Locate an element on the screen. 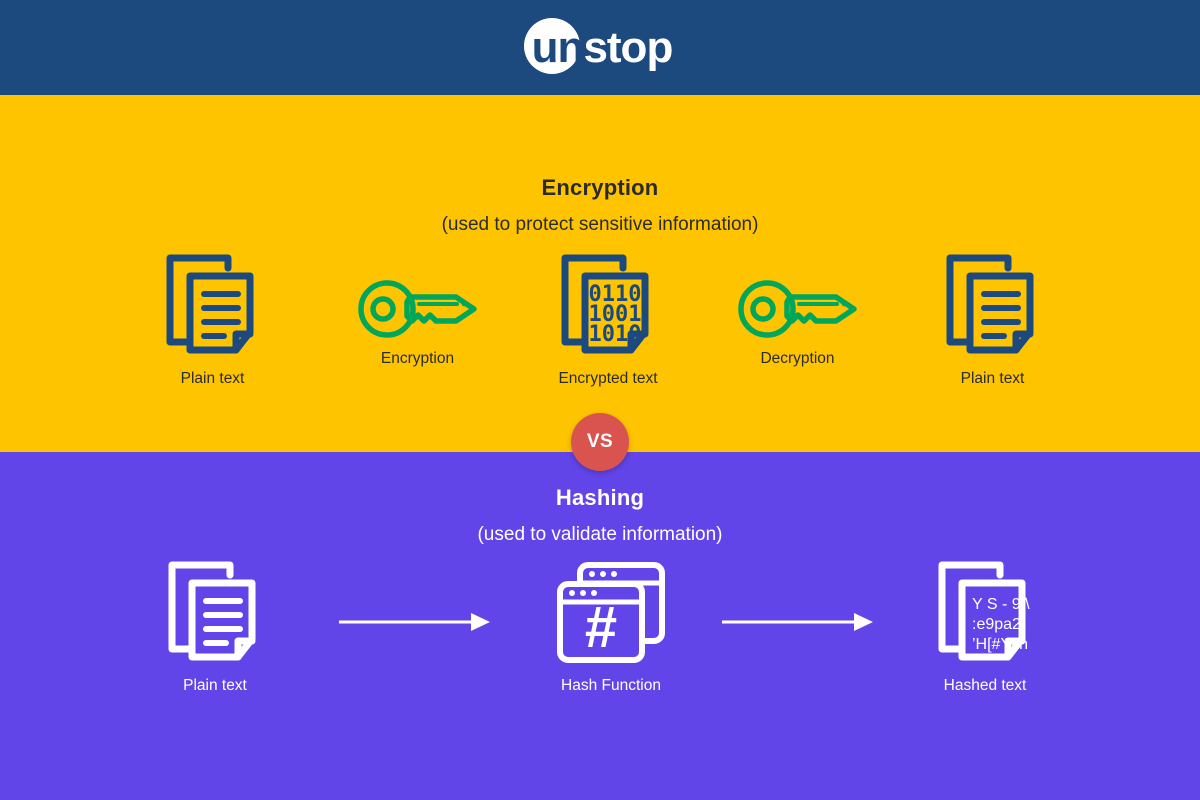 This screenshot has width=1200, height=800. step-label: Hashed text is located at coordinates (985, 685).